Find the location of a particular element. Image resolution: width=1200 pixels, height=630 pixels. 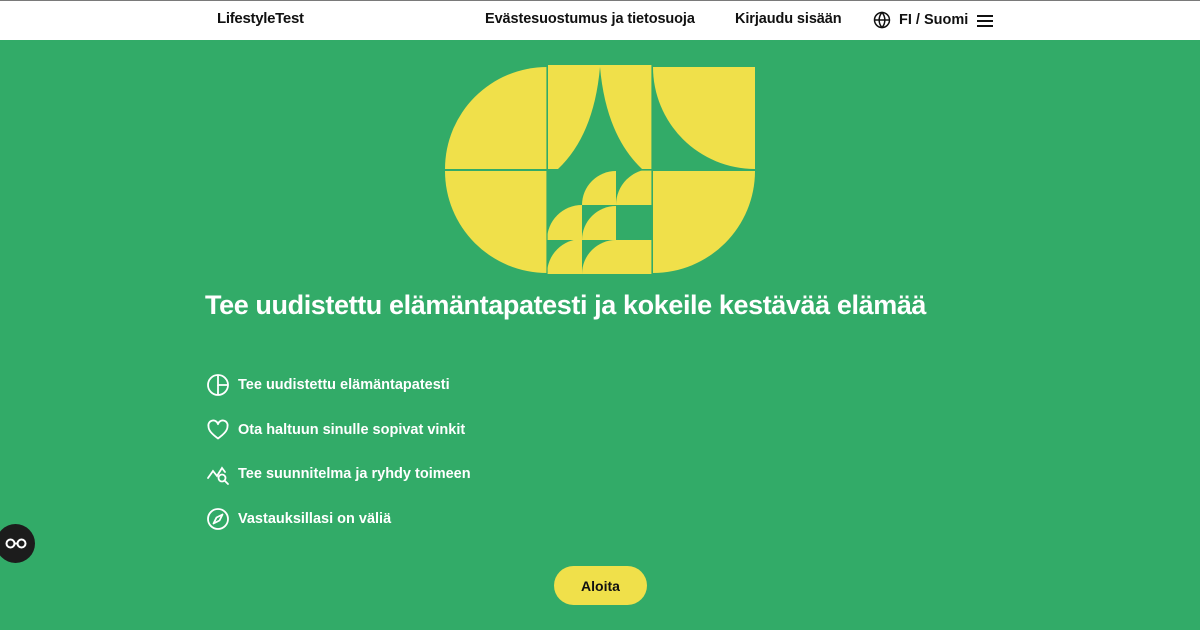

feature-text: Vastauksillasi on väliä is located at coordinates (315, 518).